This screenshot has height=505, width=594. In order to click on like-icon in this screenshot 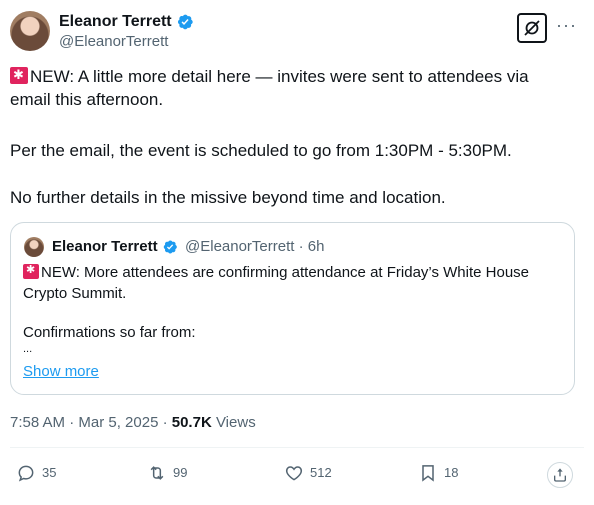, I will do `click(294, 473)`.